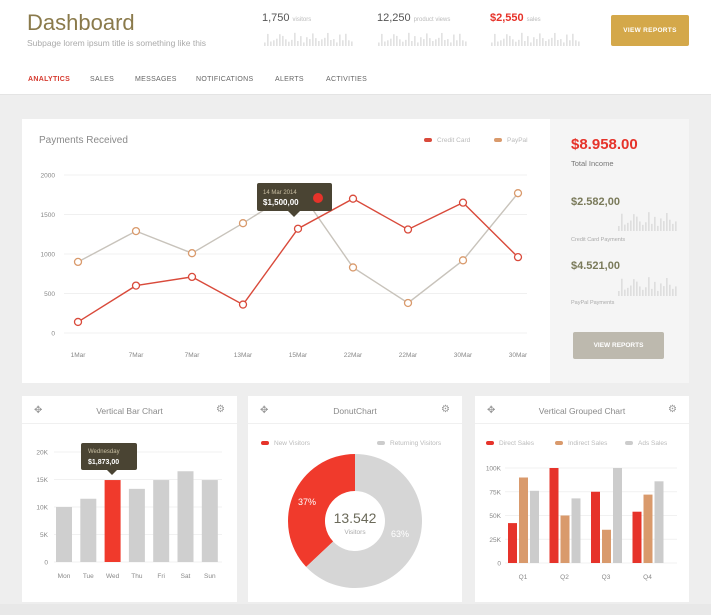 Image resolution: width=711 pixels, height=615 pixels. I want to click on x-tick-label: Q4, so click(647, 577).